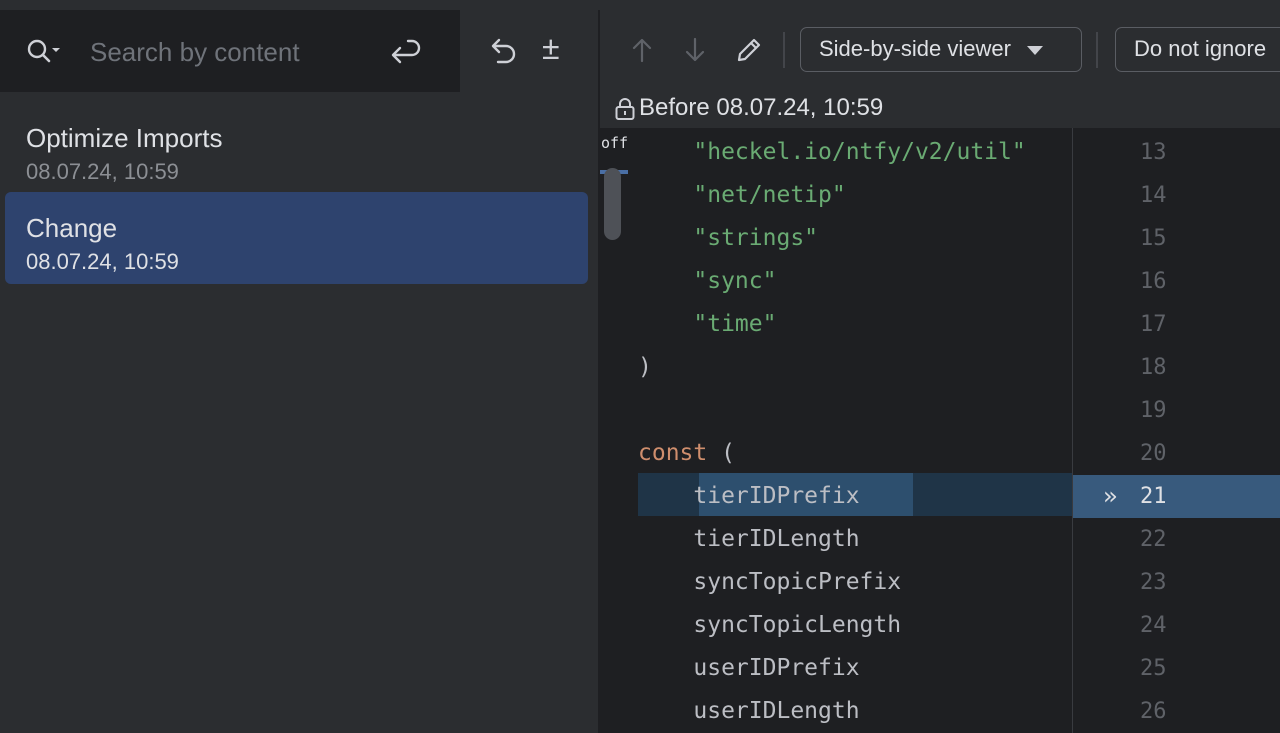 Image resolution: width=1280 pixels, height=733 pixels. Describe the element at coordinates (1153, 324) in the screenshot. I see `line-number-text: 17` at that location.